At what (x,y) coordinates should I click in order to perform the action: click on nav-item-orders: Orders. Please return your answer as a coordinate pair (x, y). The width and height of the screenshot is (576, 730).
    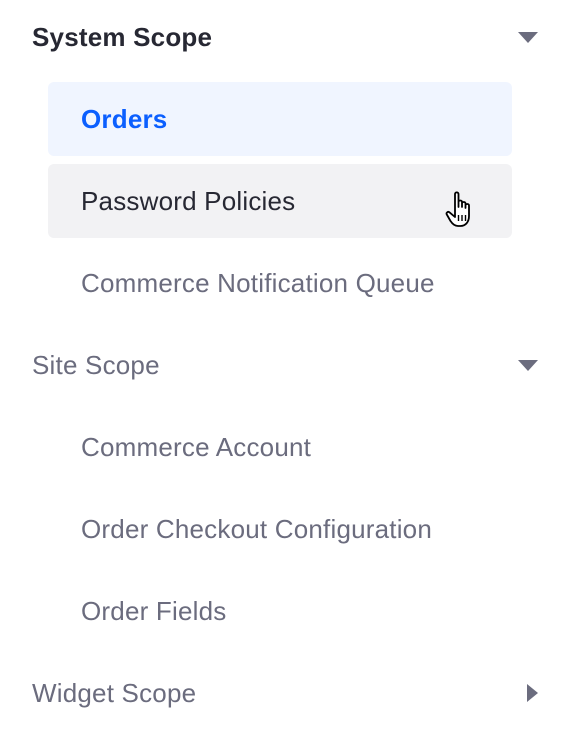
    Looking at the image, I should click on (280, 119).